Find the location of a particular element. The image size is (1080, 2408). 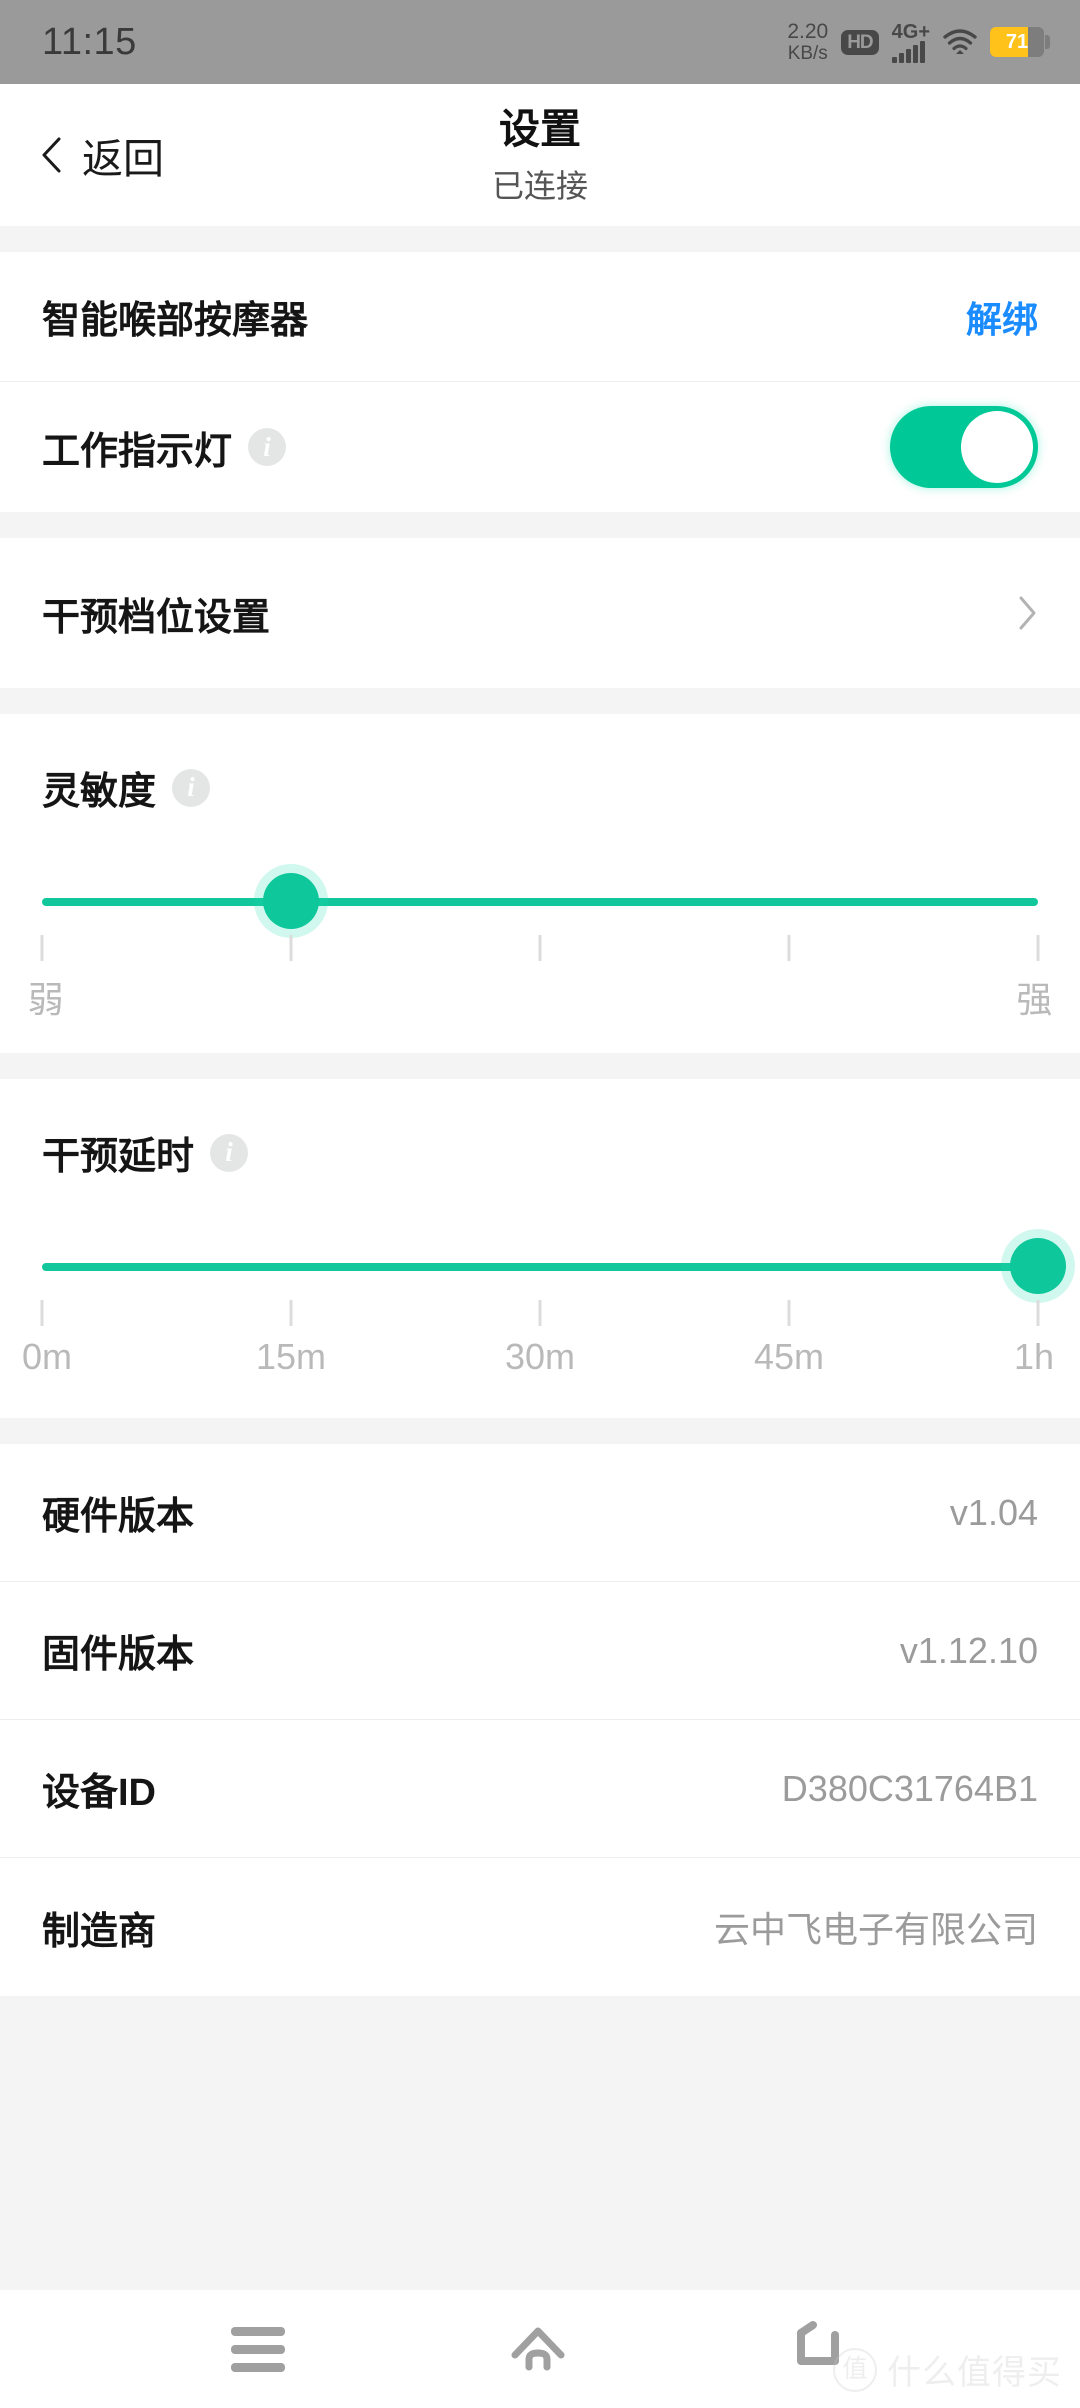

hd-icon: HD is located at coordinates (860, 42).